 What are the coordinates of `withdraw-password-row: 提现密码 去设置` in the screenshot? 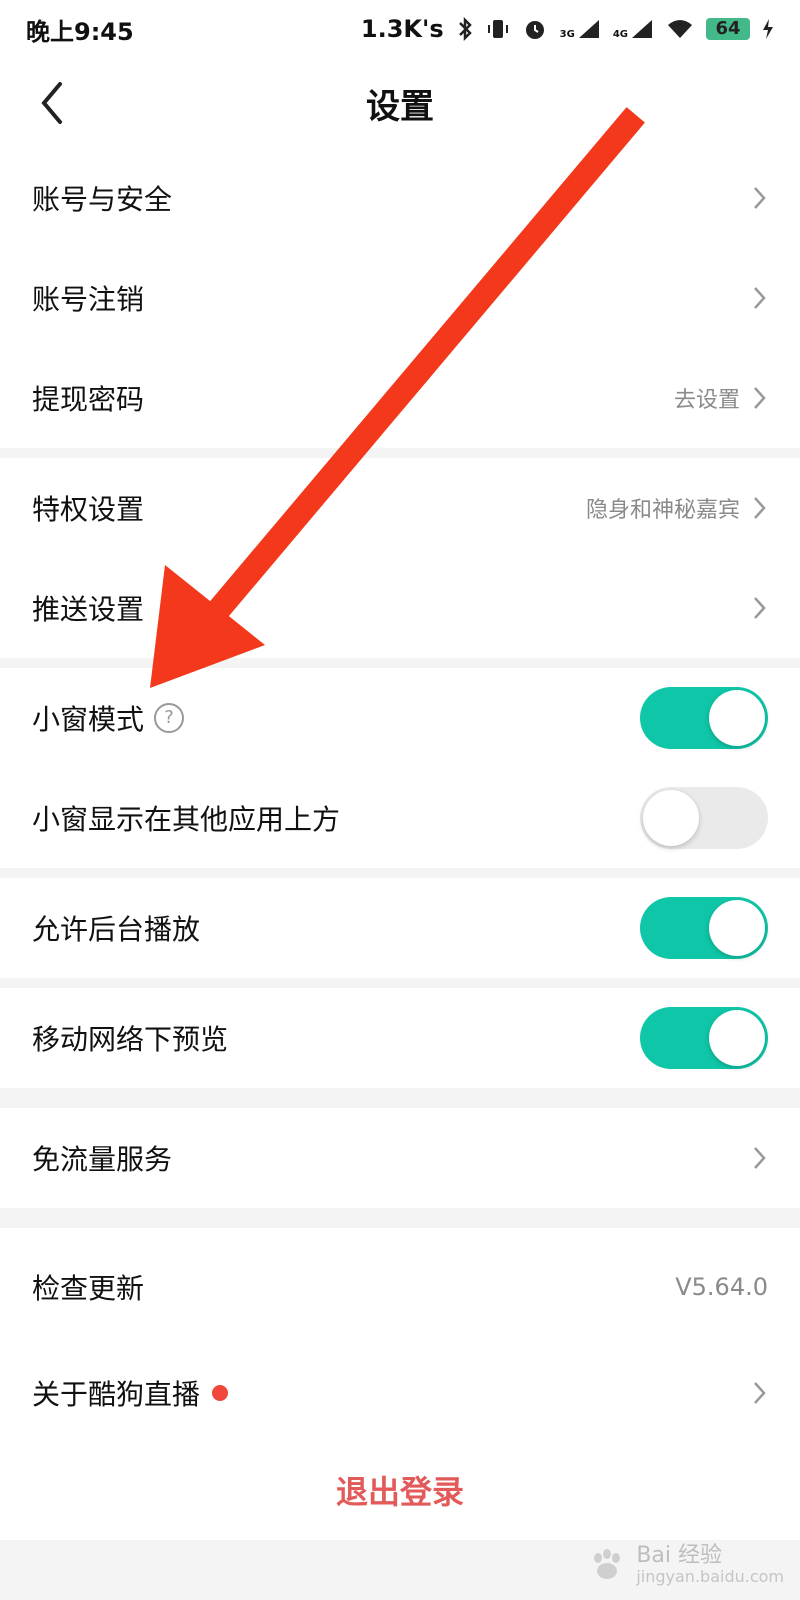 It's located at (400, 398).